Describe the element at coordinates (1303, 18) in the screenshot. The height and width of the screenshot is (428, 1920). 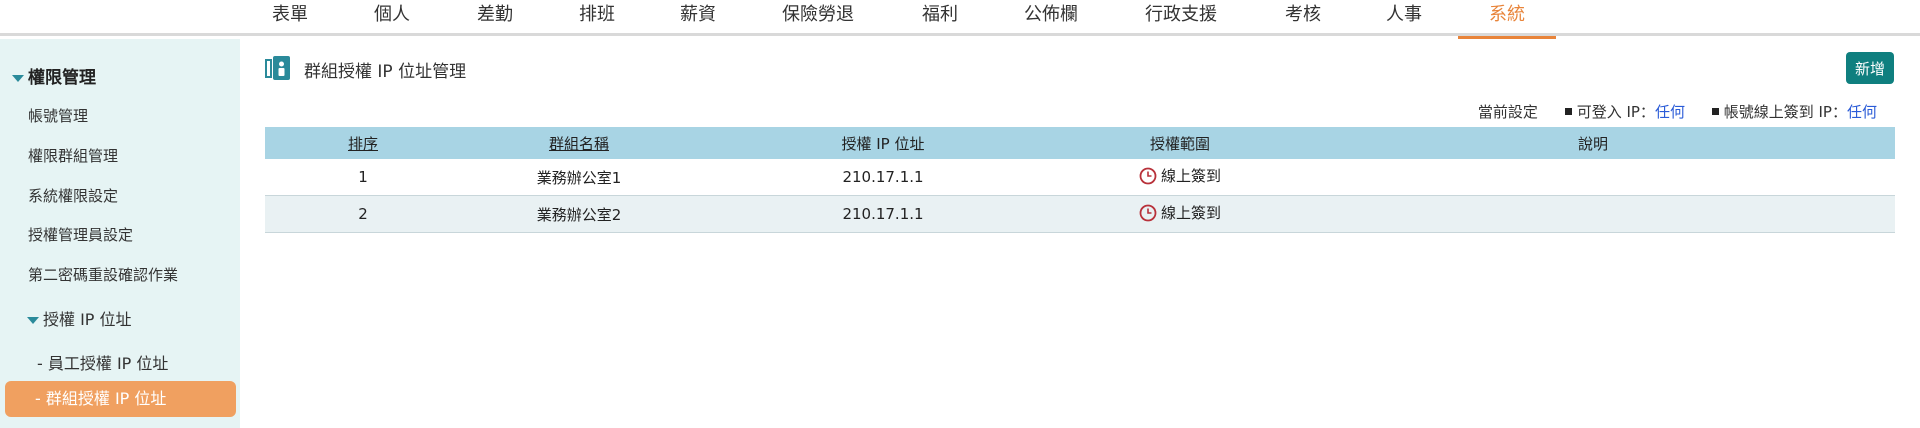
I see `tab-appraisal: 考核` at that location.